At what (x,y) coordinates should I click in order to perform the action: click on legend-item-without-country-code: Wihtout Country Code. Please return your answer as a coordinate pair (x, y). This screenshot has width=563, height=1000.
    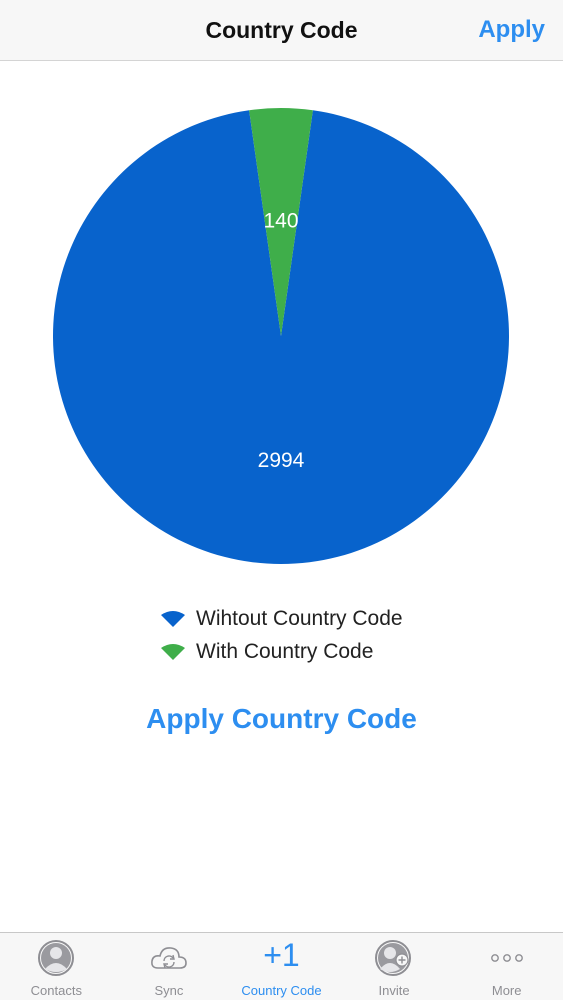
    Looking at the image, I should click on (281, 618).